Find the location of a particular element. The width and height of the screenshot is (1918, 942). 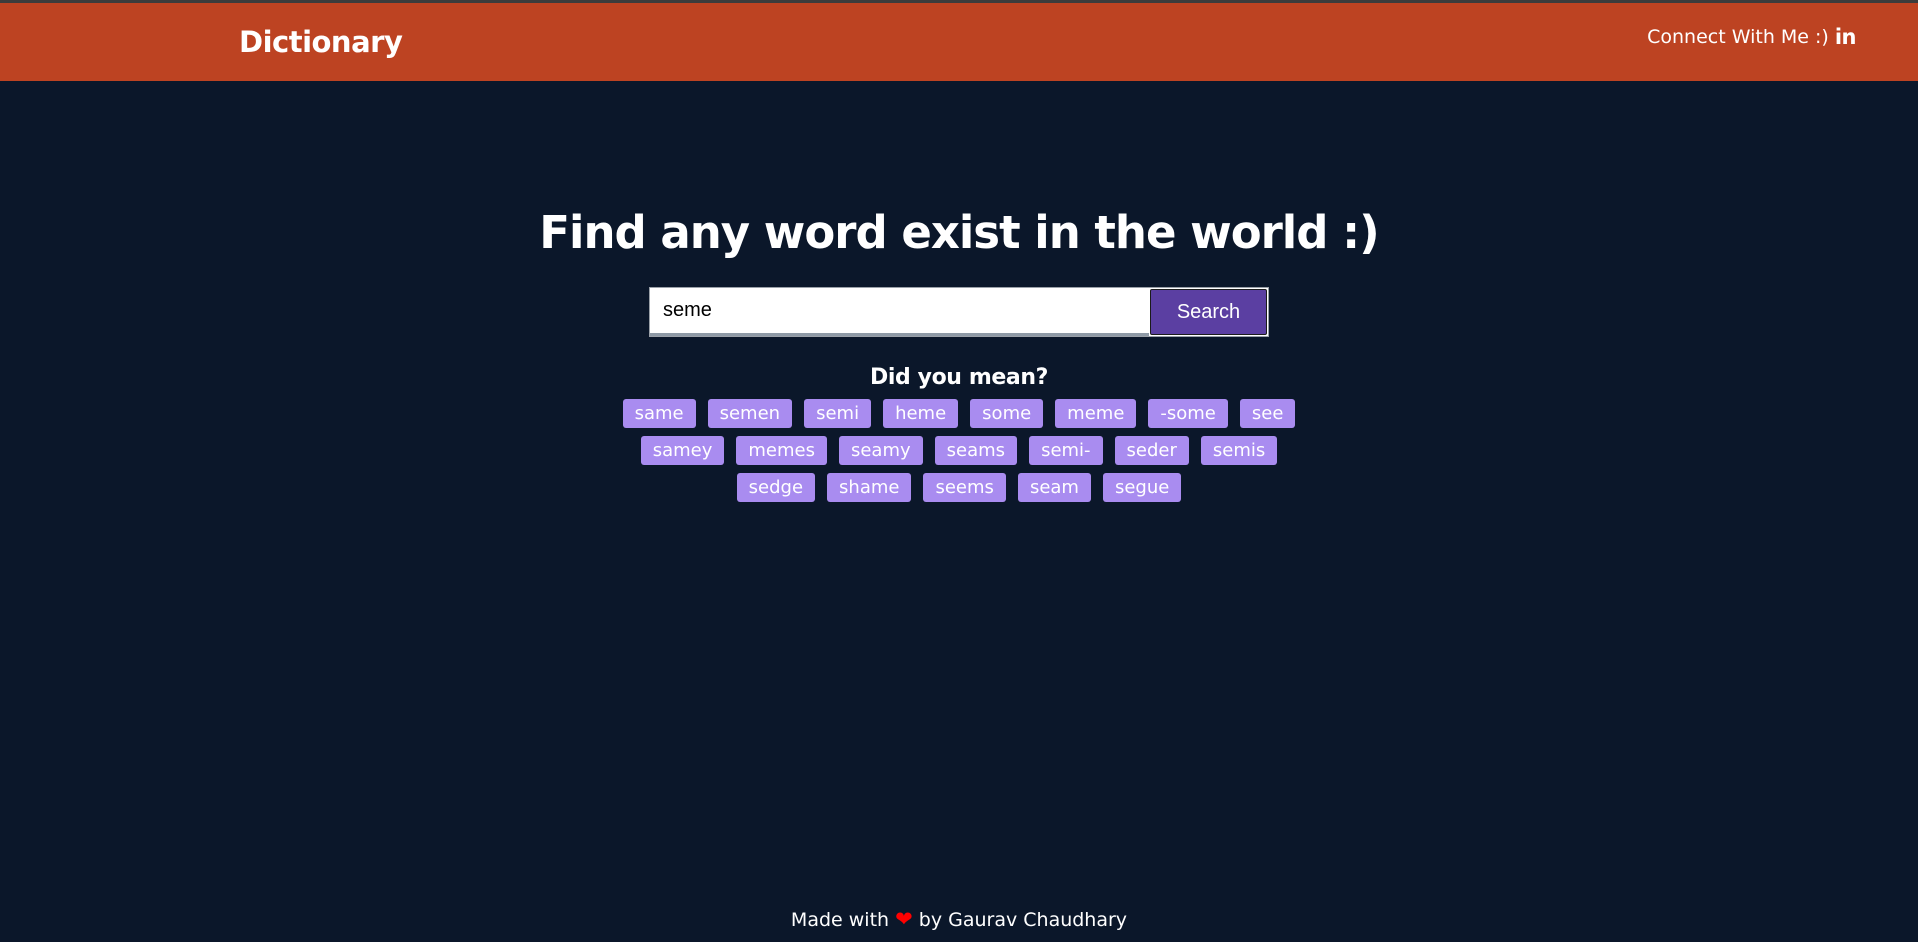

suggestion-row: sedge shame seems seam segue is located at coordinates (959, 491).